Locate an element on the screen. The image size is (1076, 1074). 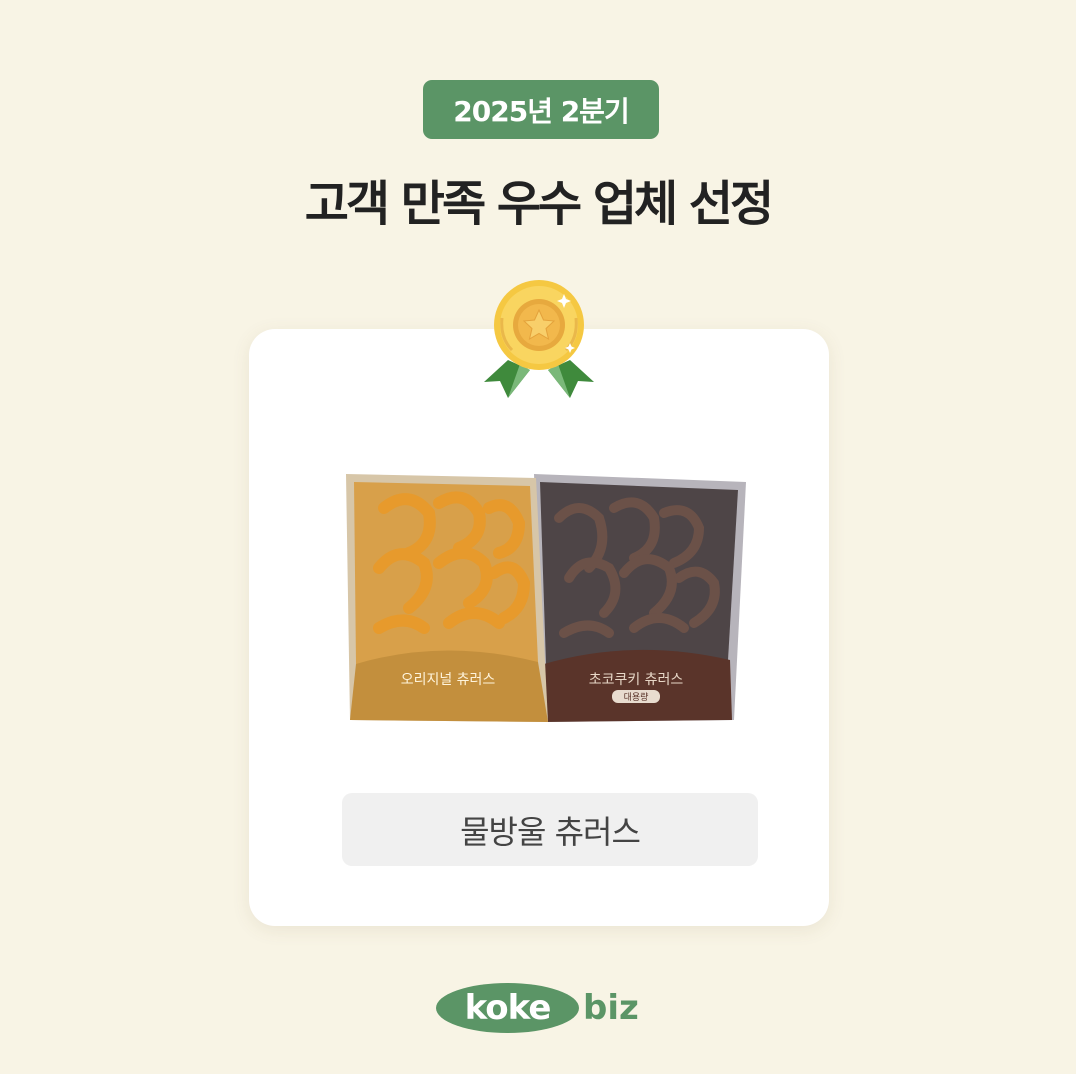
page-title: 고객 만족 우수 업체 선정 is located at coordinates (539, 204).